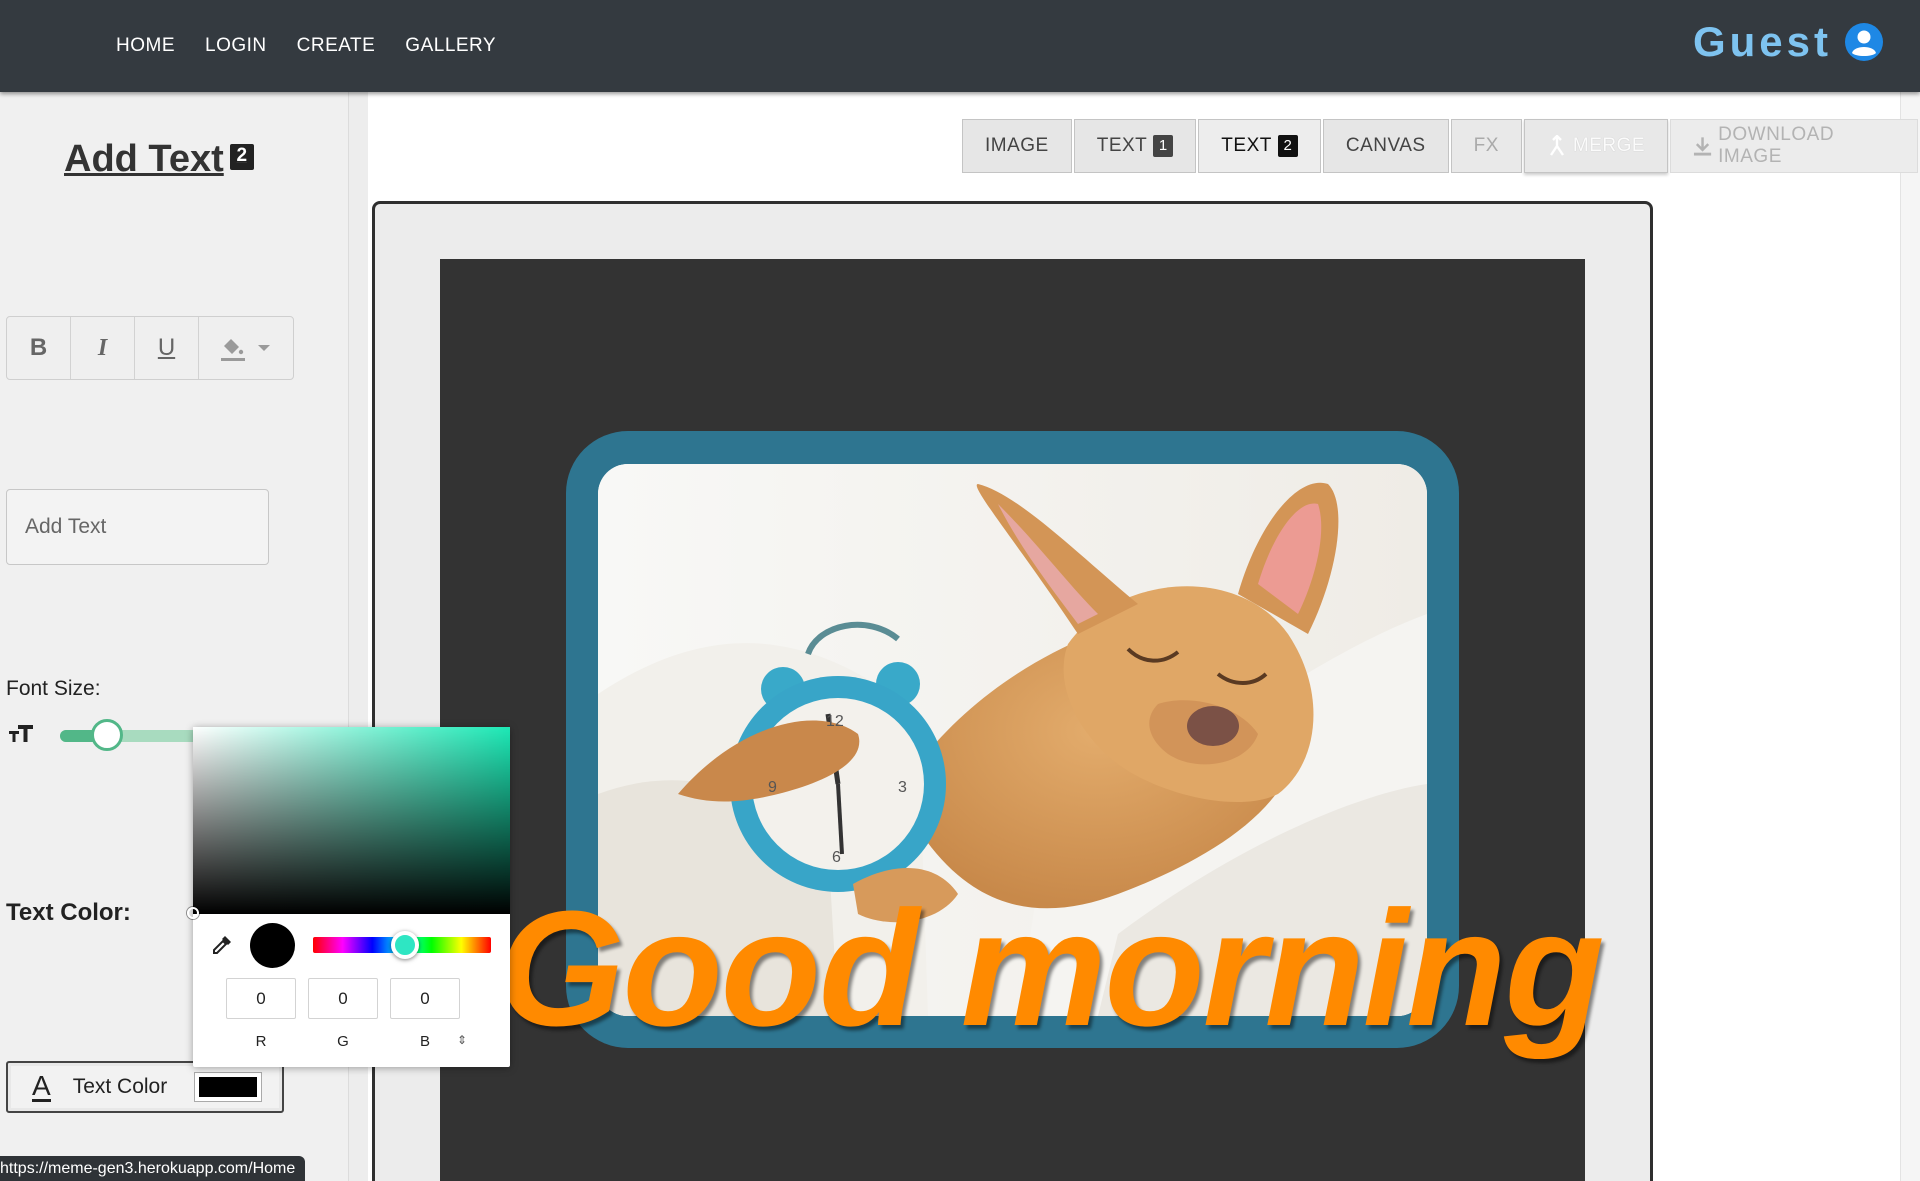 The width and height of the screenshot is (1920, 1181). What do you see at coordinates (53, 688) in the screenshot?
I see `font-size-label: Font Size:` at bounding box center [53, 688].